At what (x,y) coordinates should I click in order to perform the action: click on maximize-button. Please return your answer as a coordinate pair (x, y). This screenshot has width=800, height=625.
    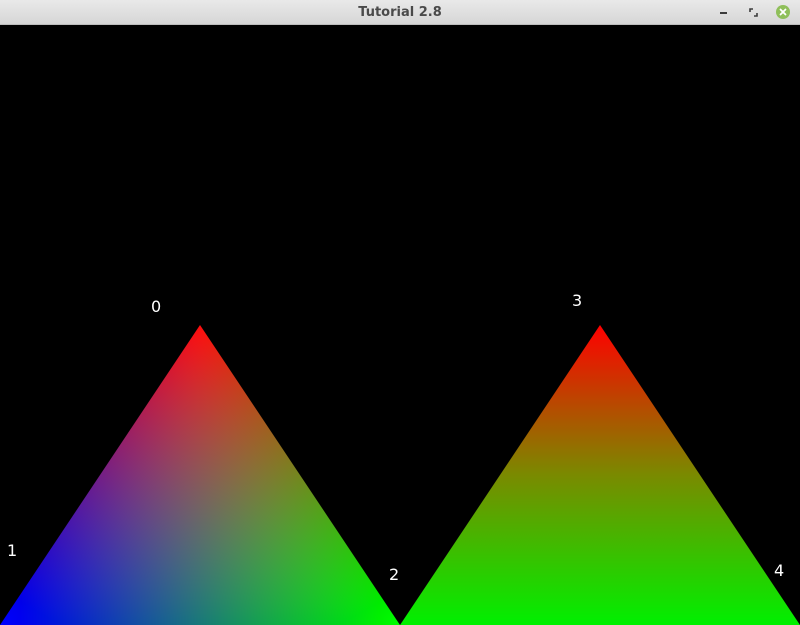
    Looking at the image, I should click on (753, 12).